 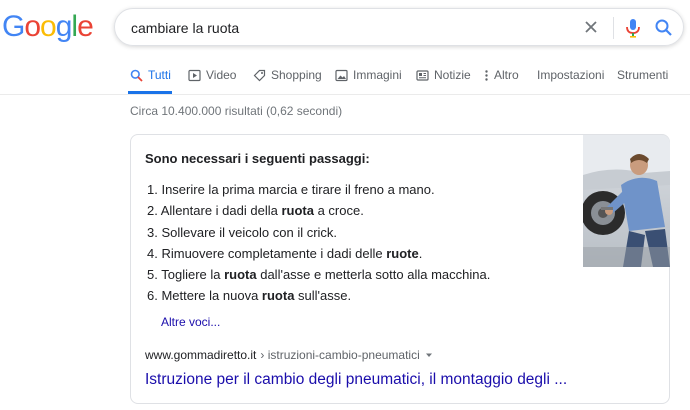 What do you see at coordinates (159, 75) in the screenshot?
I see `tab-label: Tutti` at bounding box center [159, 75].